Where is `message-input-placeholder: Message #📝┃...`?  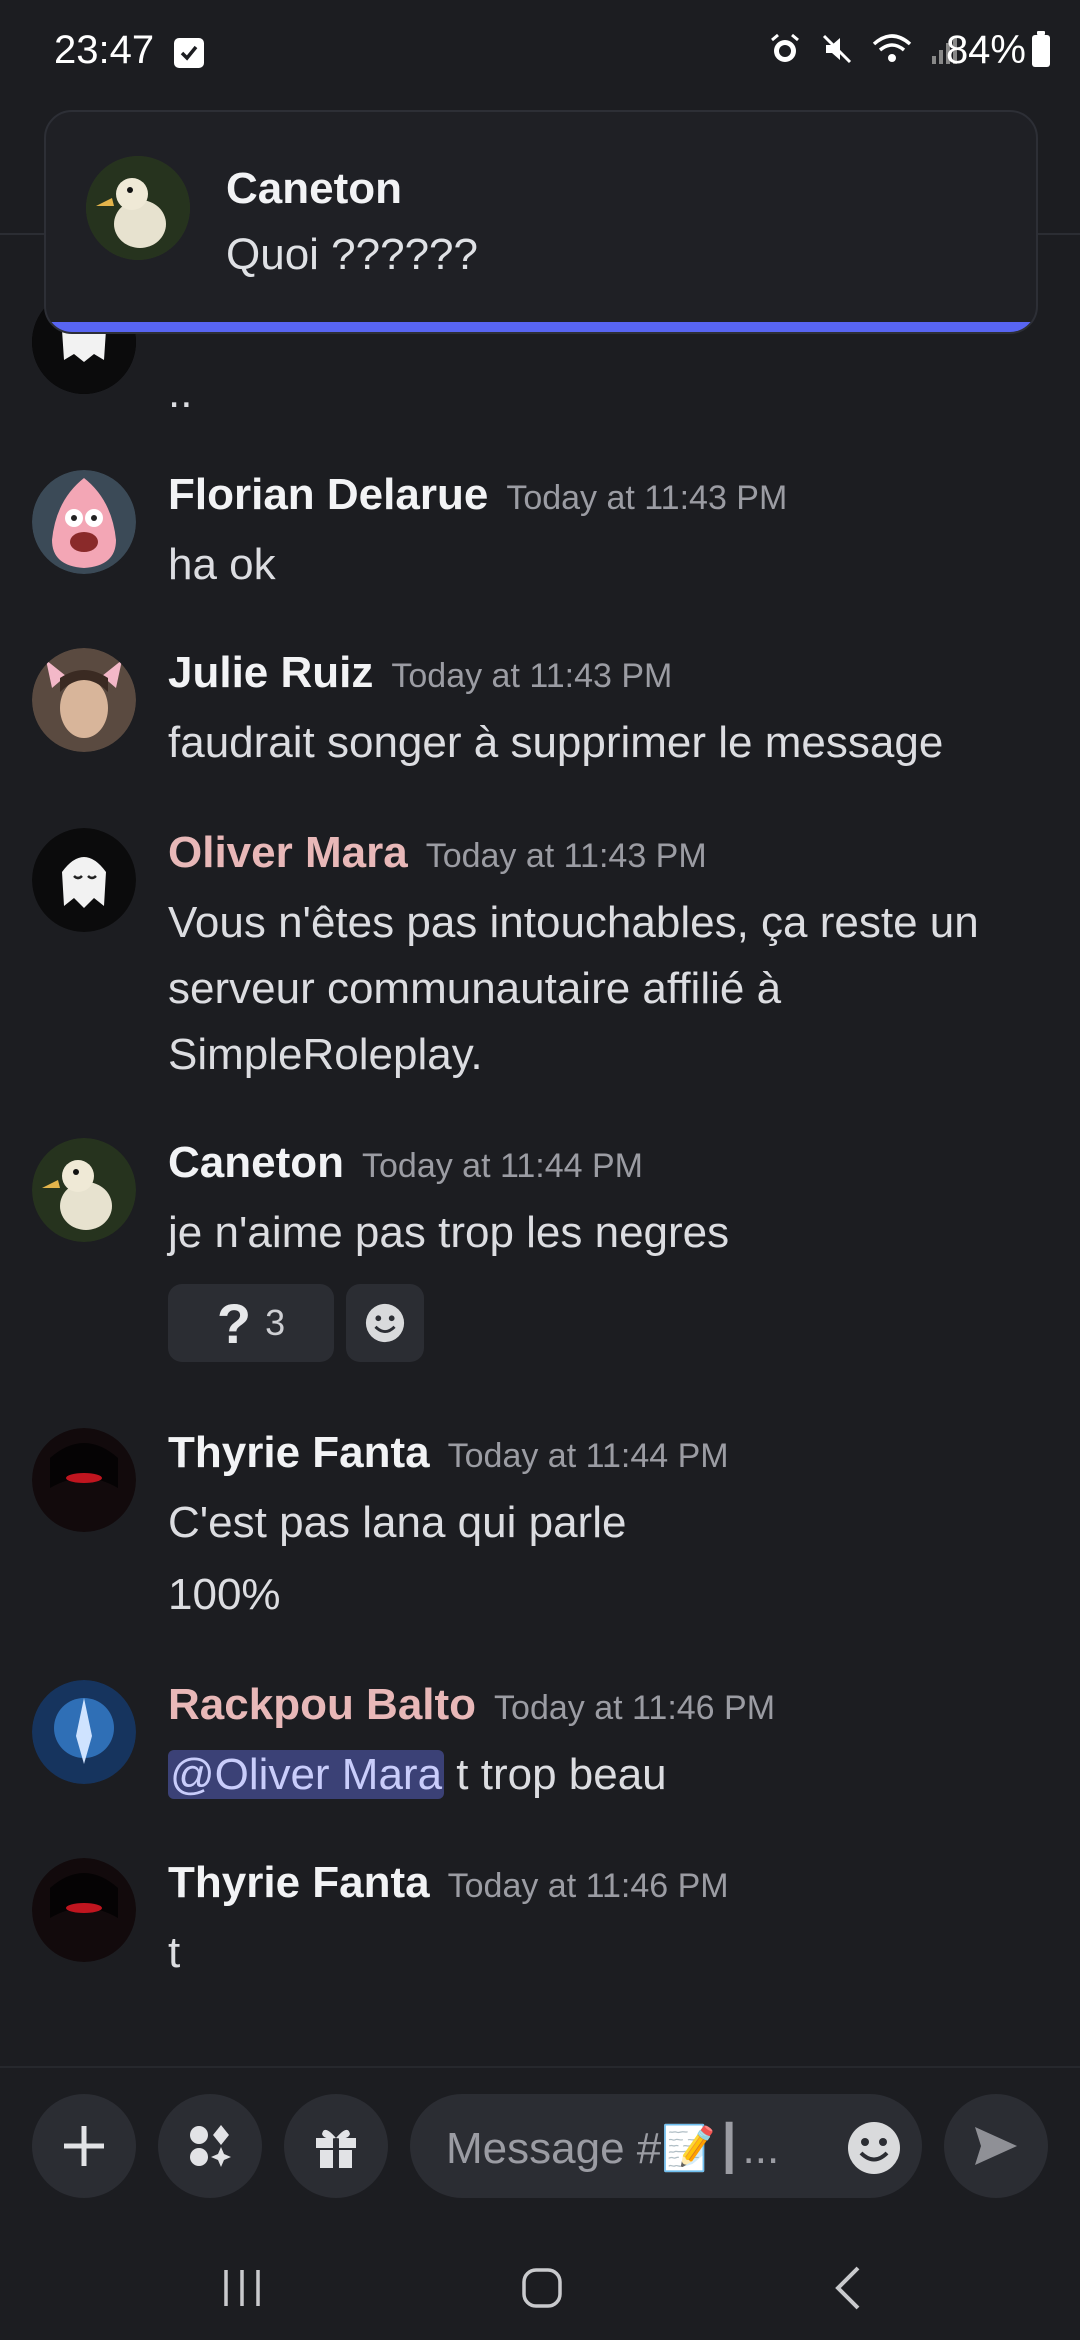
message-input-placeholder: Message #📝┃... is located at coordinates (613, 2148).